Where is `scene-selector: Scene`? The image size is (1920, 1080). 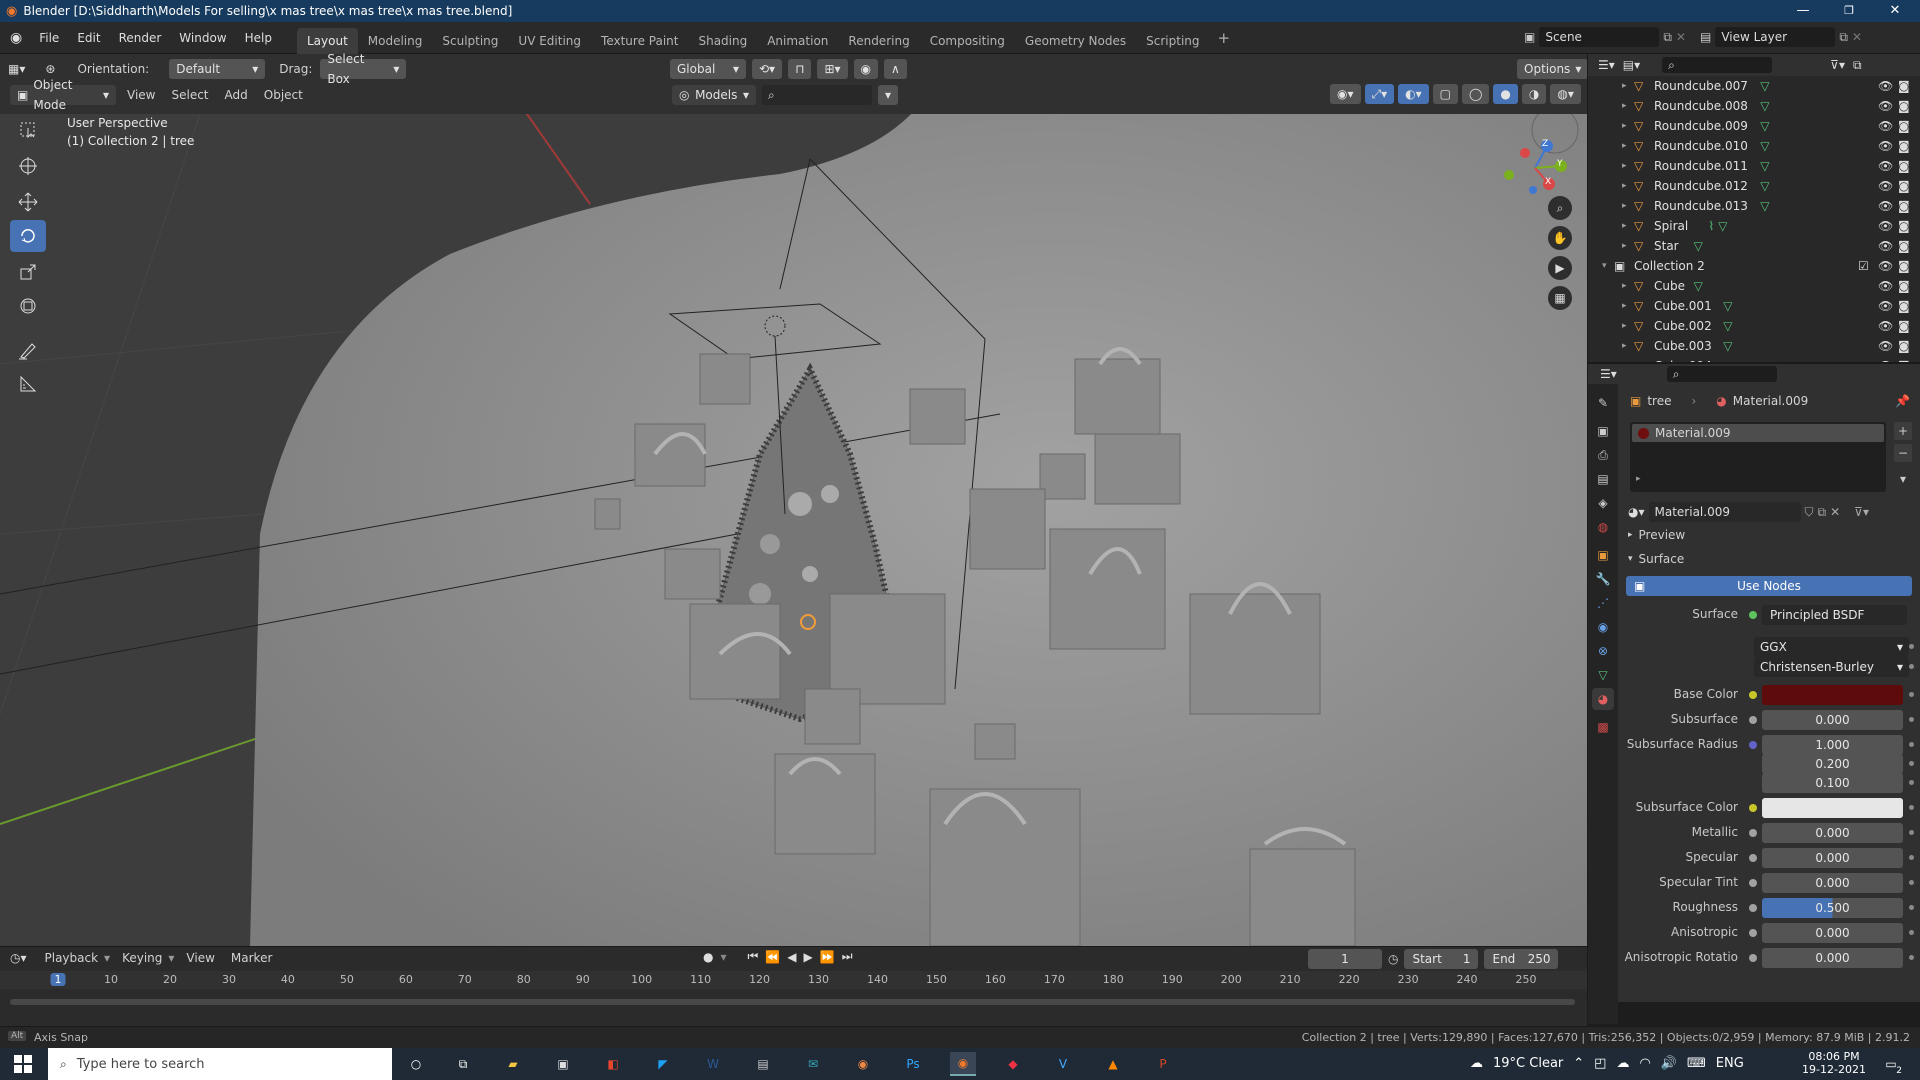
scene-selector: Scene is located at coordinates (1599, 37).